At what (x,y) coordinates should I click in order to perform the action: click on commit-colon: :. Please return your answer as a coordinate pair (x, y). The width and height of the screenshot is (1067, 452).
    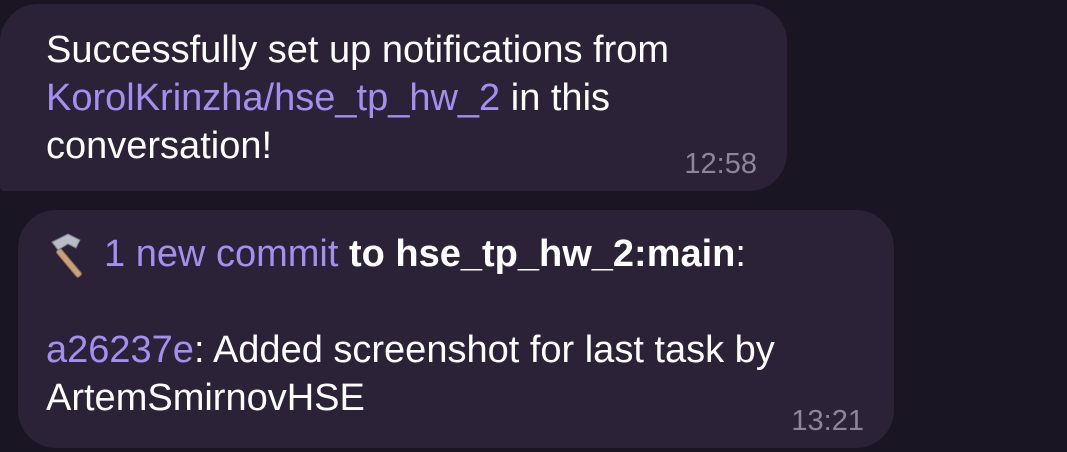
    Looking at the image, I should click on (740, 254).